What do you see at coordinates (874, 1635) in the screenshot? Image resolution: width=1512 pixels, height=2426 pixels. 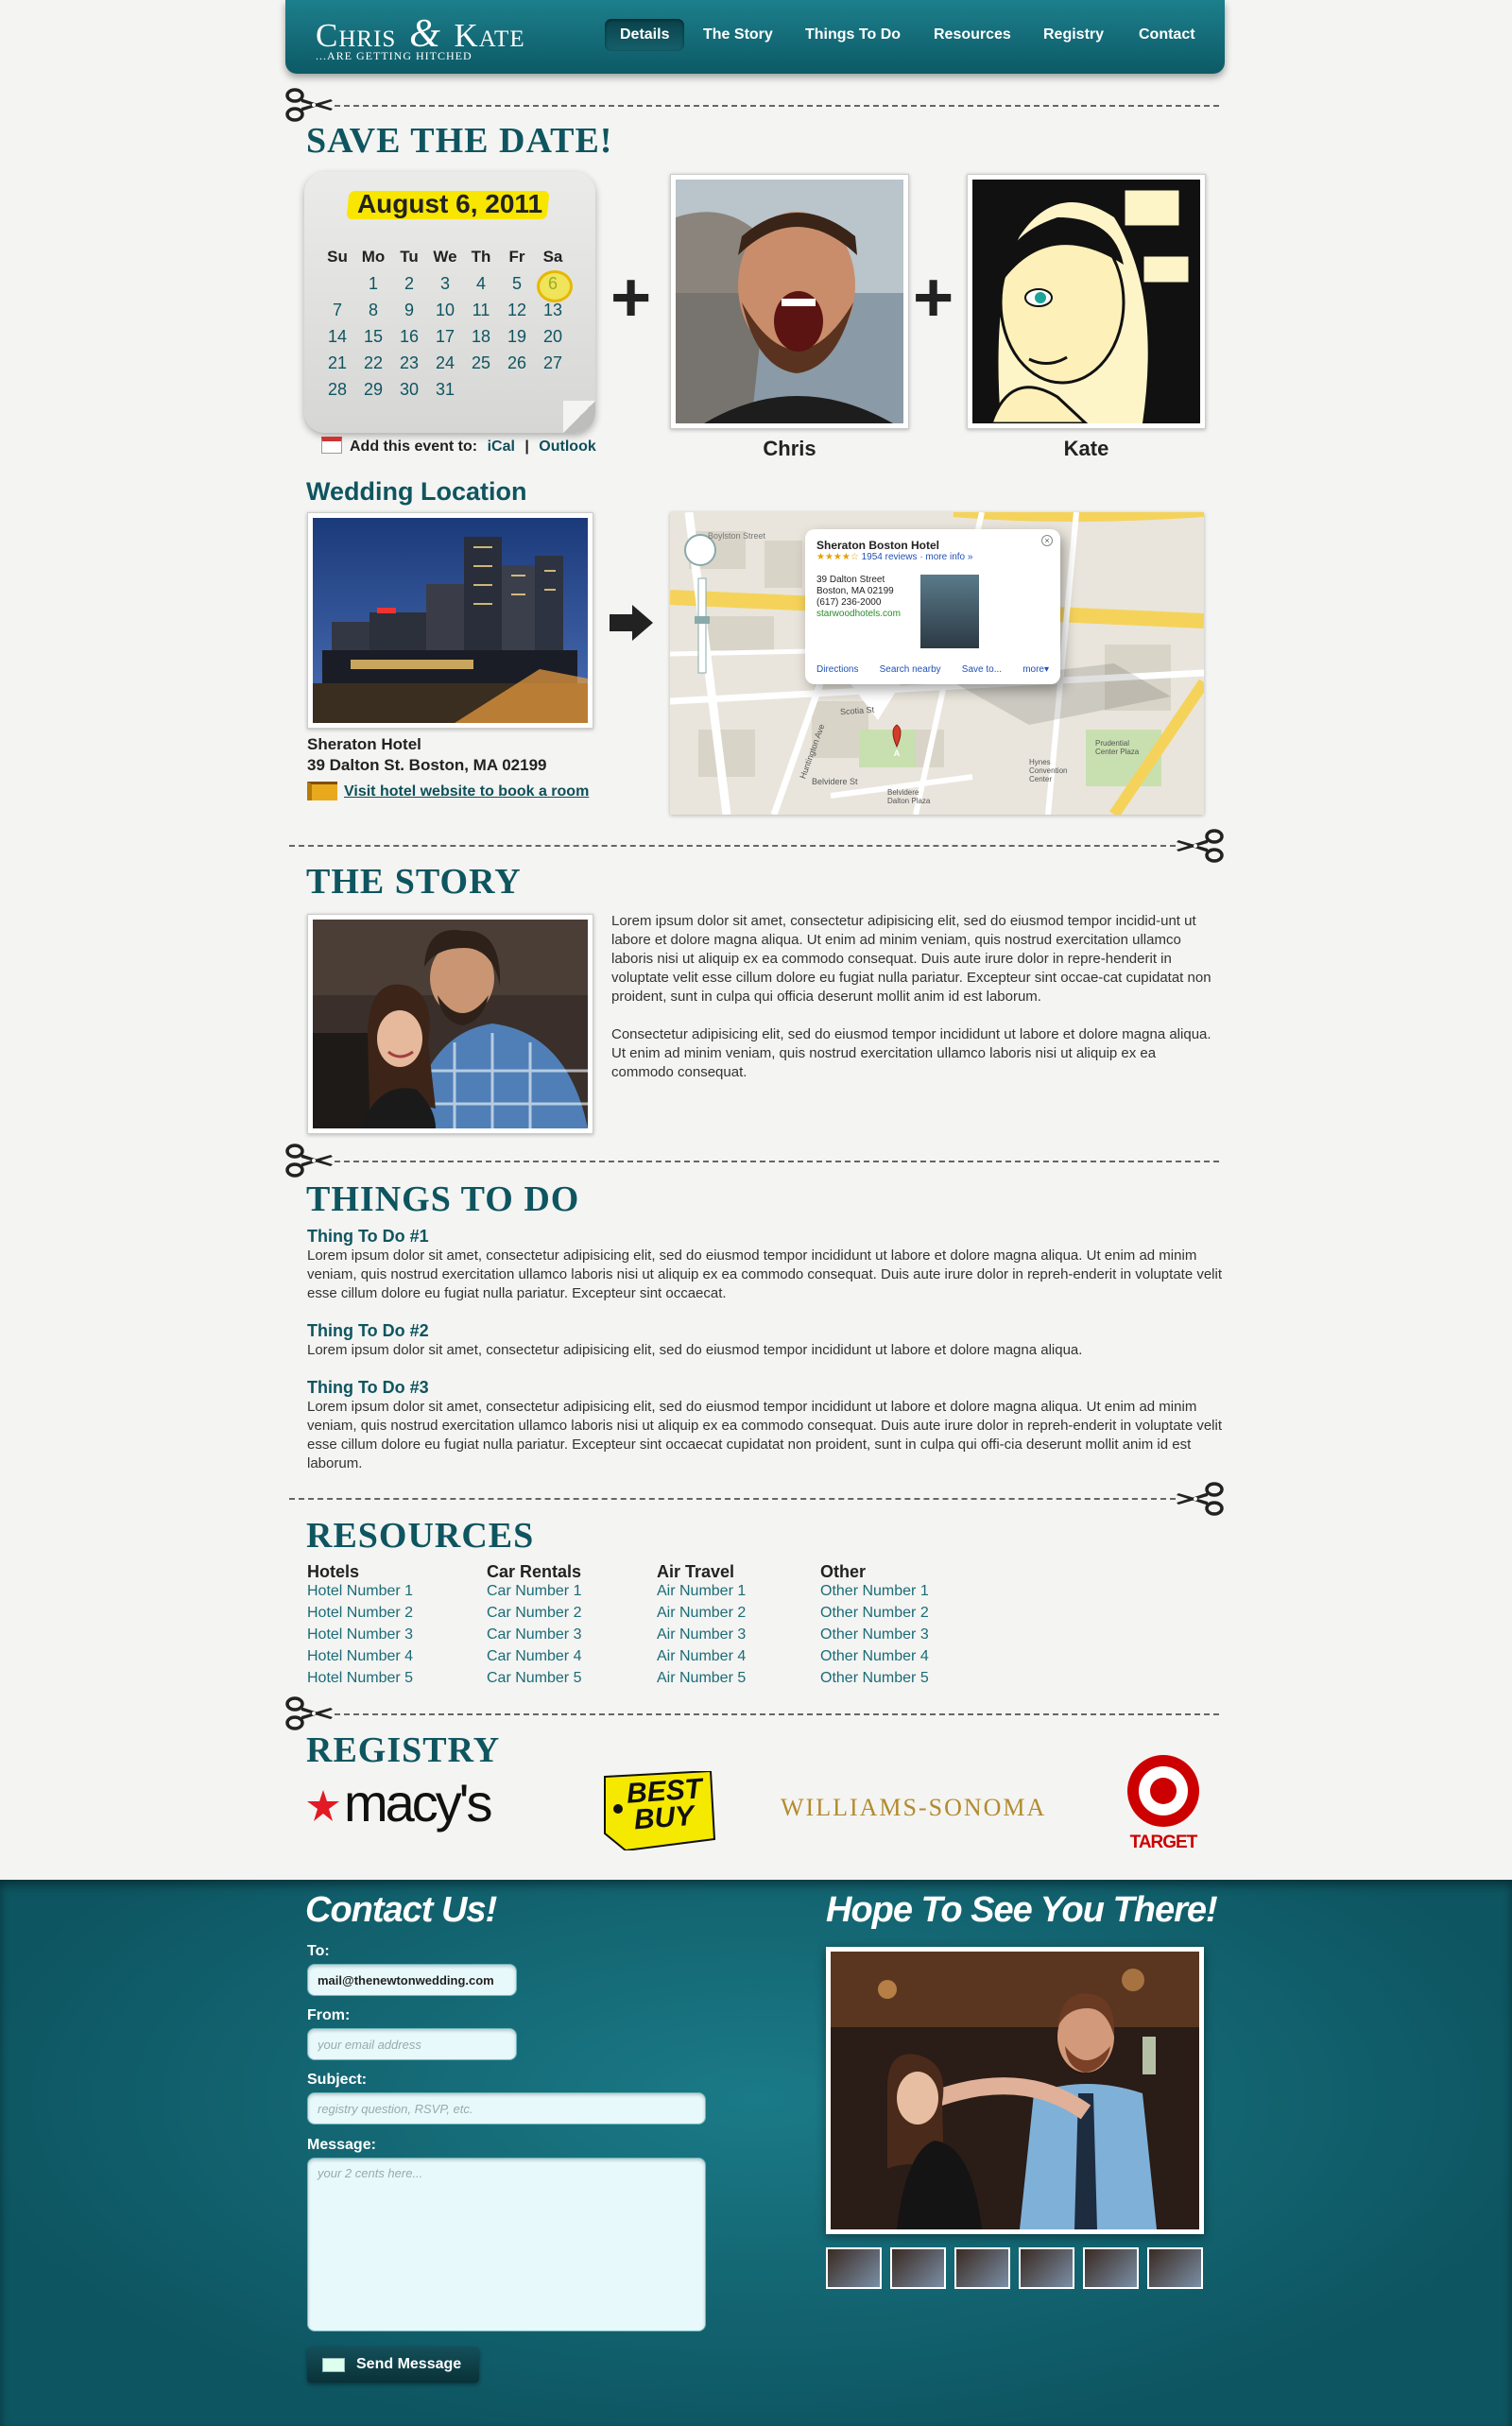 I see `resource-link: Other Number 3` at bounding box center [874, 1635].